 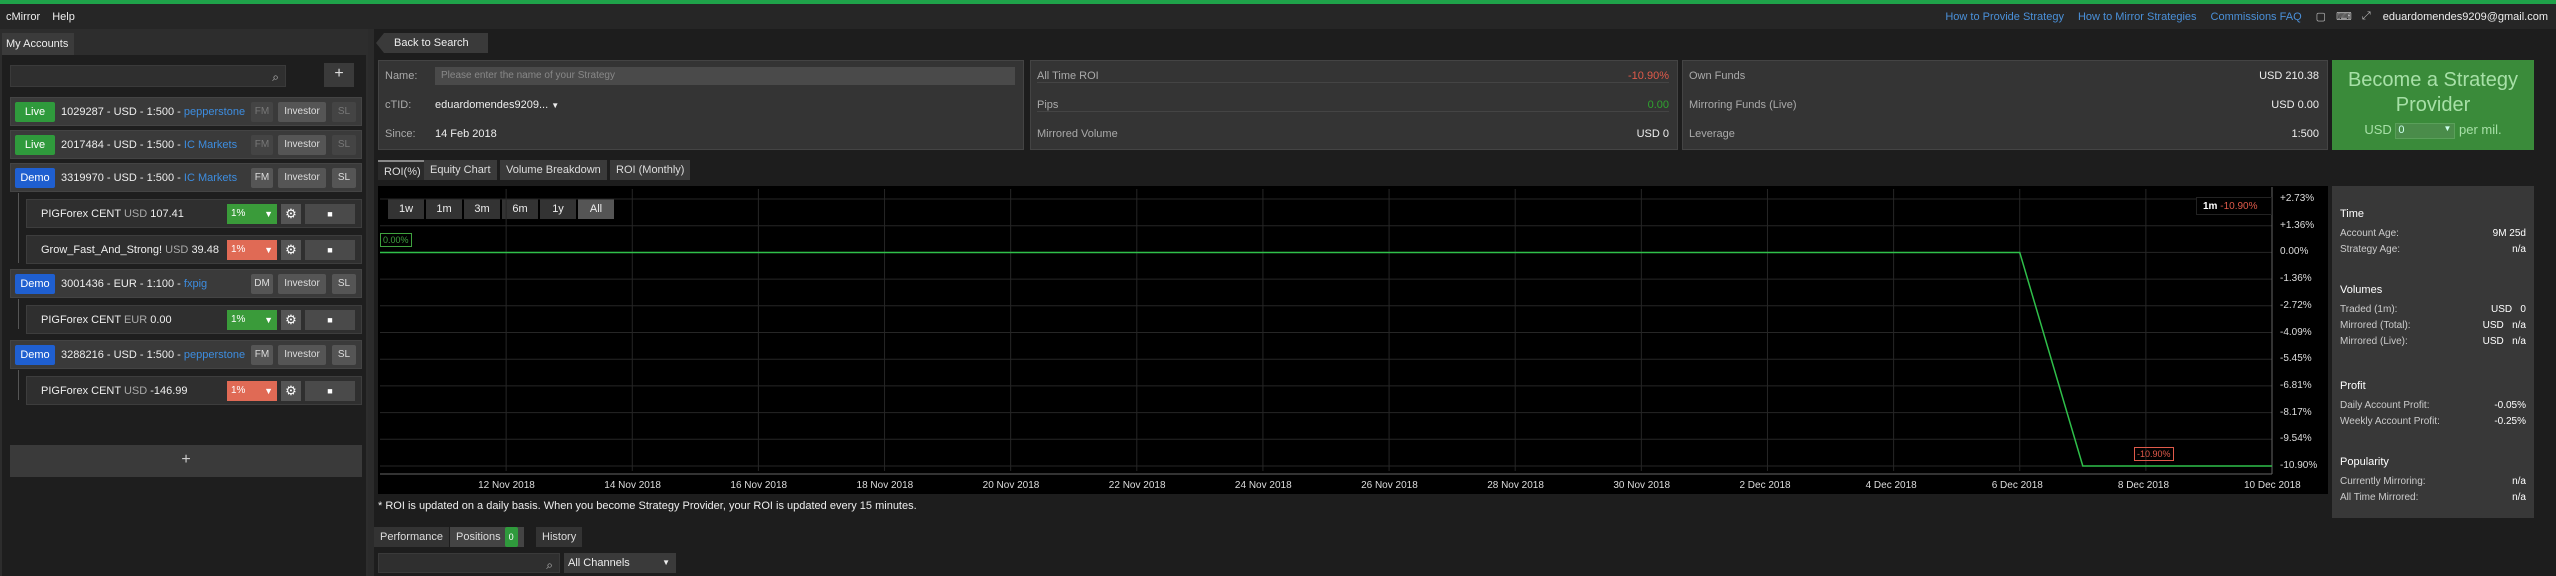 I want to click on daily-profit-label: Daily Account Profit:, so click(x=2385, y=405).